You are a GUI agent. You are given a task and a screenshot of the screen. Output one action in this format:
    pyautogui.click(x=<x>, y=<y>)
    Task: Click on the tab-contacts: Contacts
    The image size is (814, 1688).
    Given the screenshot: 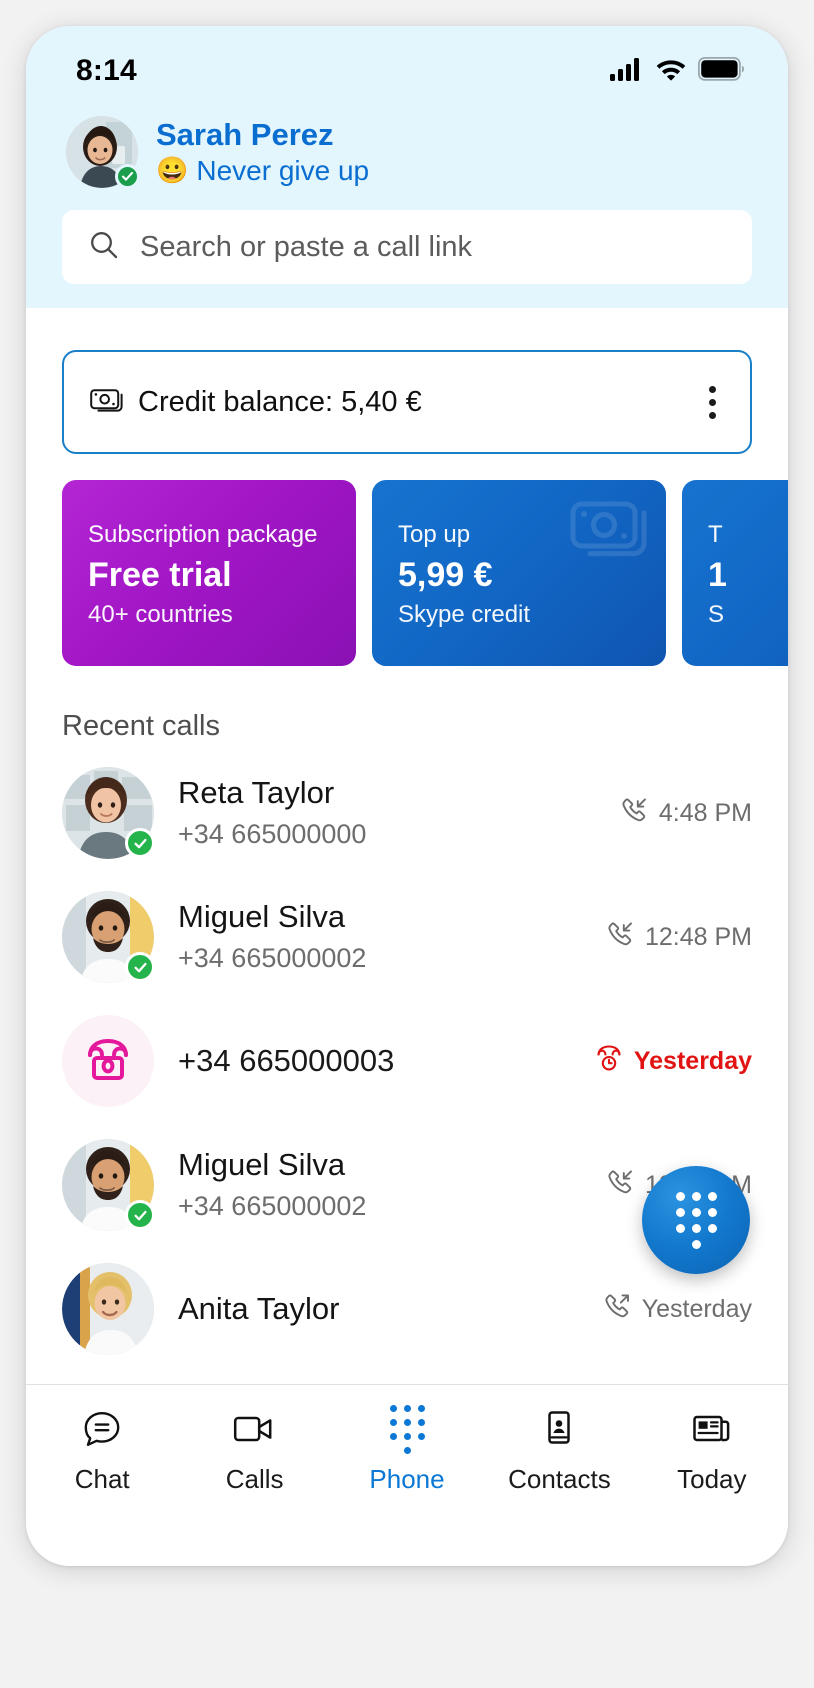 What is the action you would take?
    pyautogui.click(x=559, y=1451)
    